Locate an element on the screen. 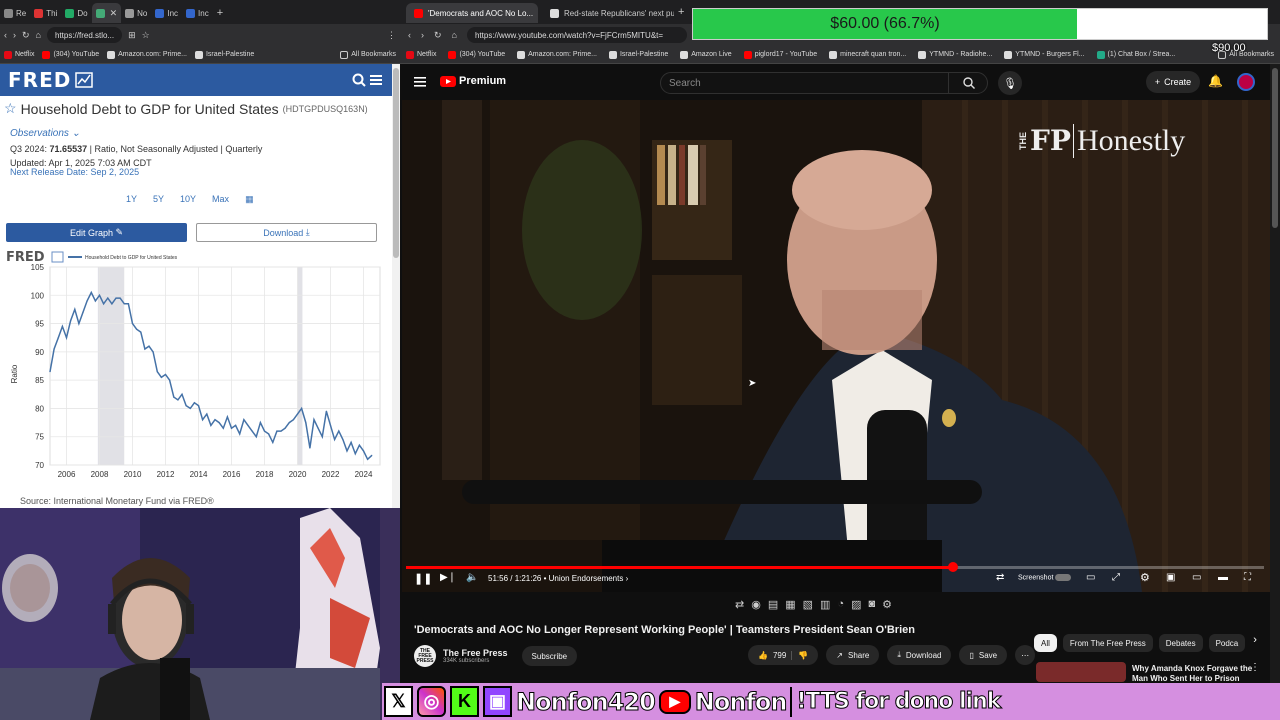  more-vertical-icon: ⋮ is located at coordinates (1255, 667).